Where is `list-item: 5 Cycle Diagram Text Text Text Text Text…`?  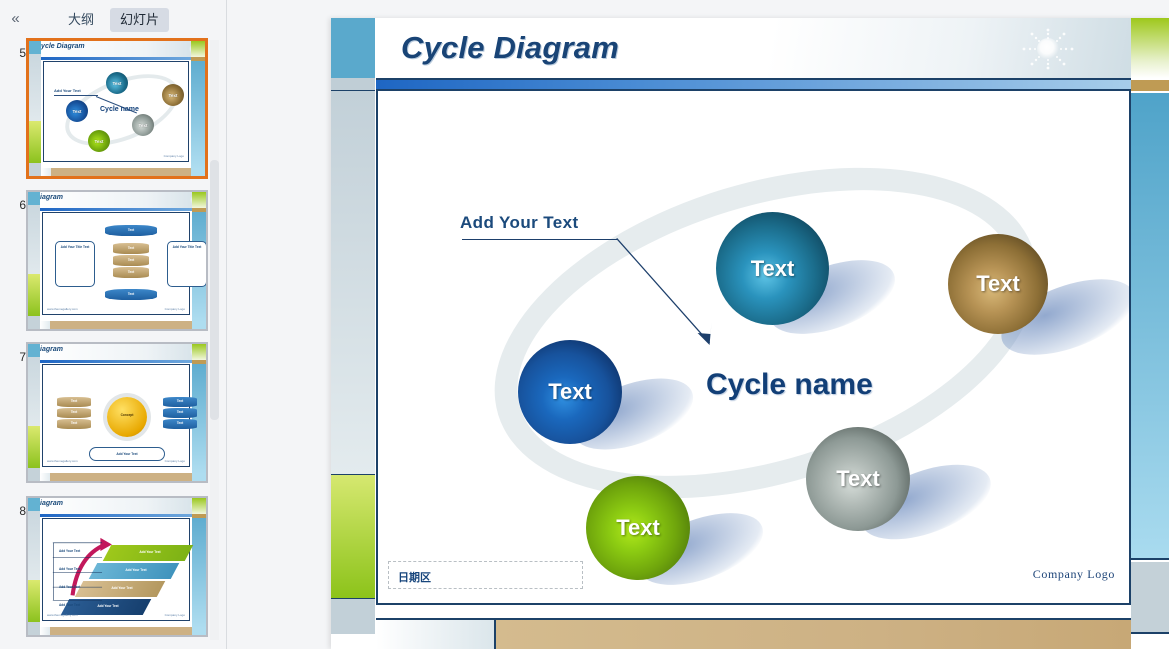 list-item: 5 Cycle Diagram Text Text Text Text Text… is located at coordinates (107, 110).